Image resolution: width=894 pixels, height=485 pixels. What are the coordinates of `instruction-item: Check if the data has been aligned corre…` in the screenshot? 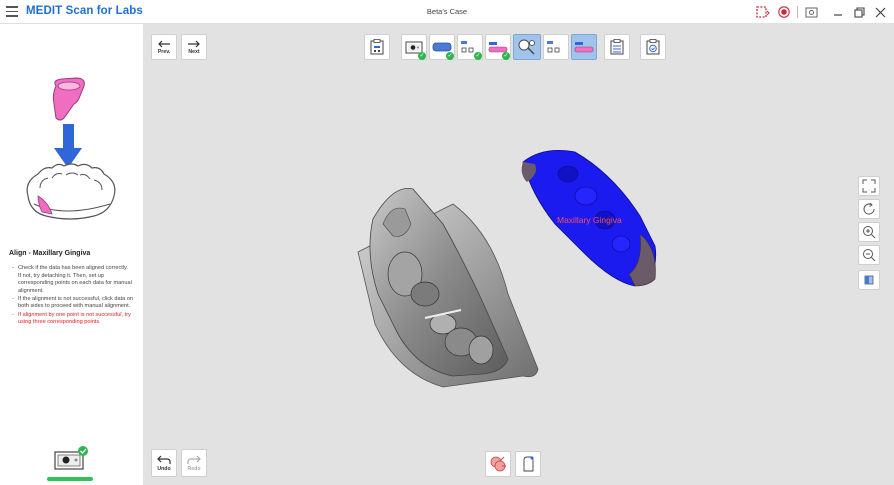 It's located at (73, 280).